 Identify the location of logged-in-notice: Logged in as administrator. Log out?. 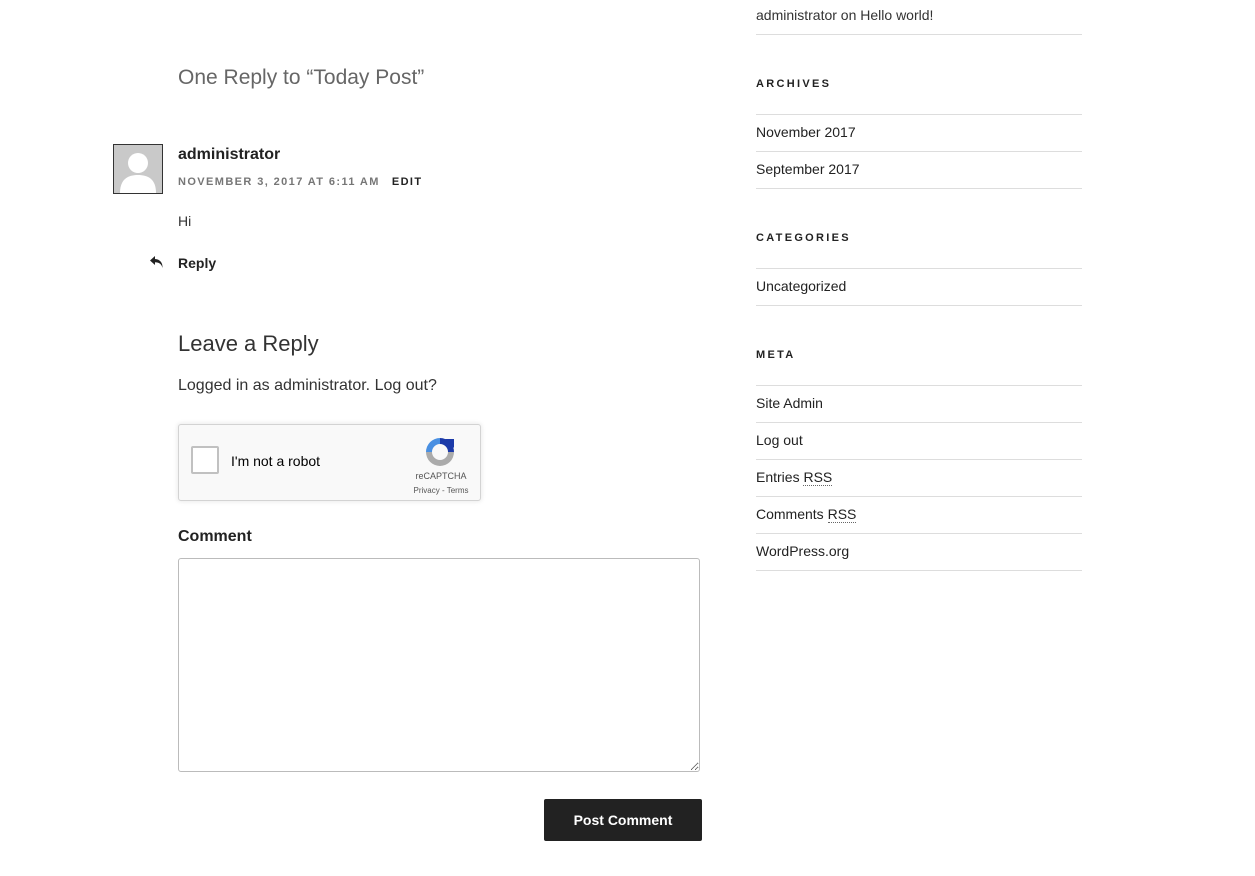
(307, 386).